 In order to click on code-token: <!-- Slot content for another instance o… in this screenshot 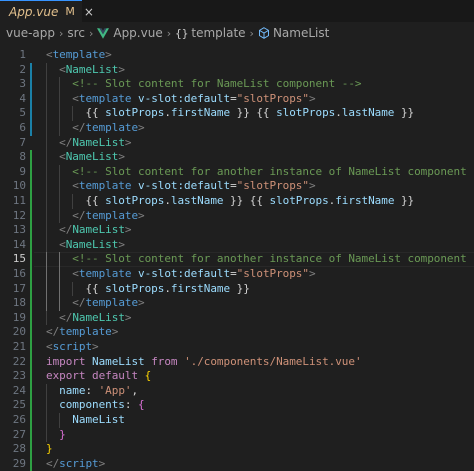, I will do `click(273, 171)`.